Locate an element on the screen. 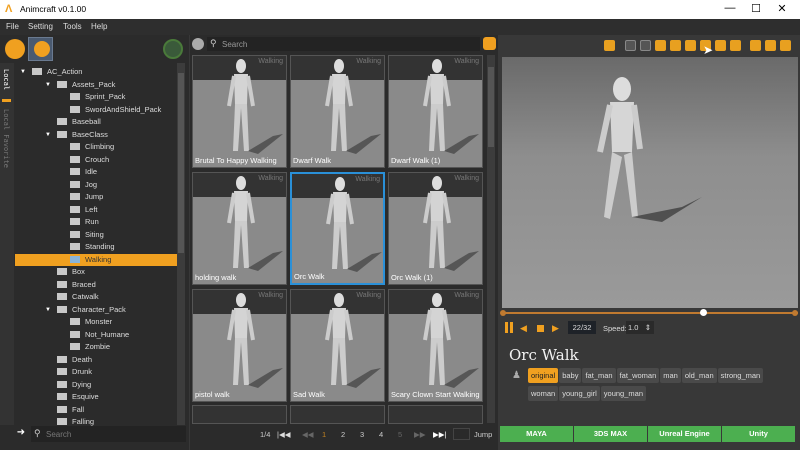 The width and height of the screenshot is (800, 450). timeline-track is located at coordinates (650, 313).